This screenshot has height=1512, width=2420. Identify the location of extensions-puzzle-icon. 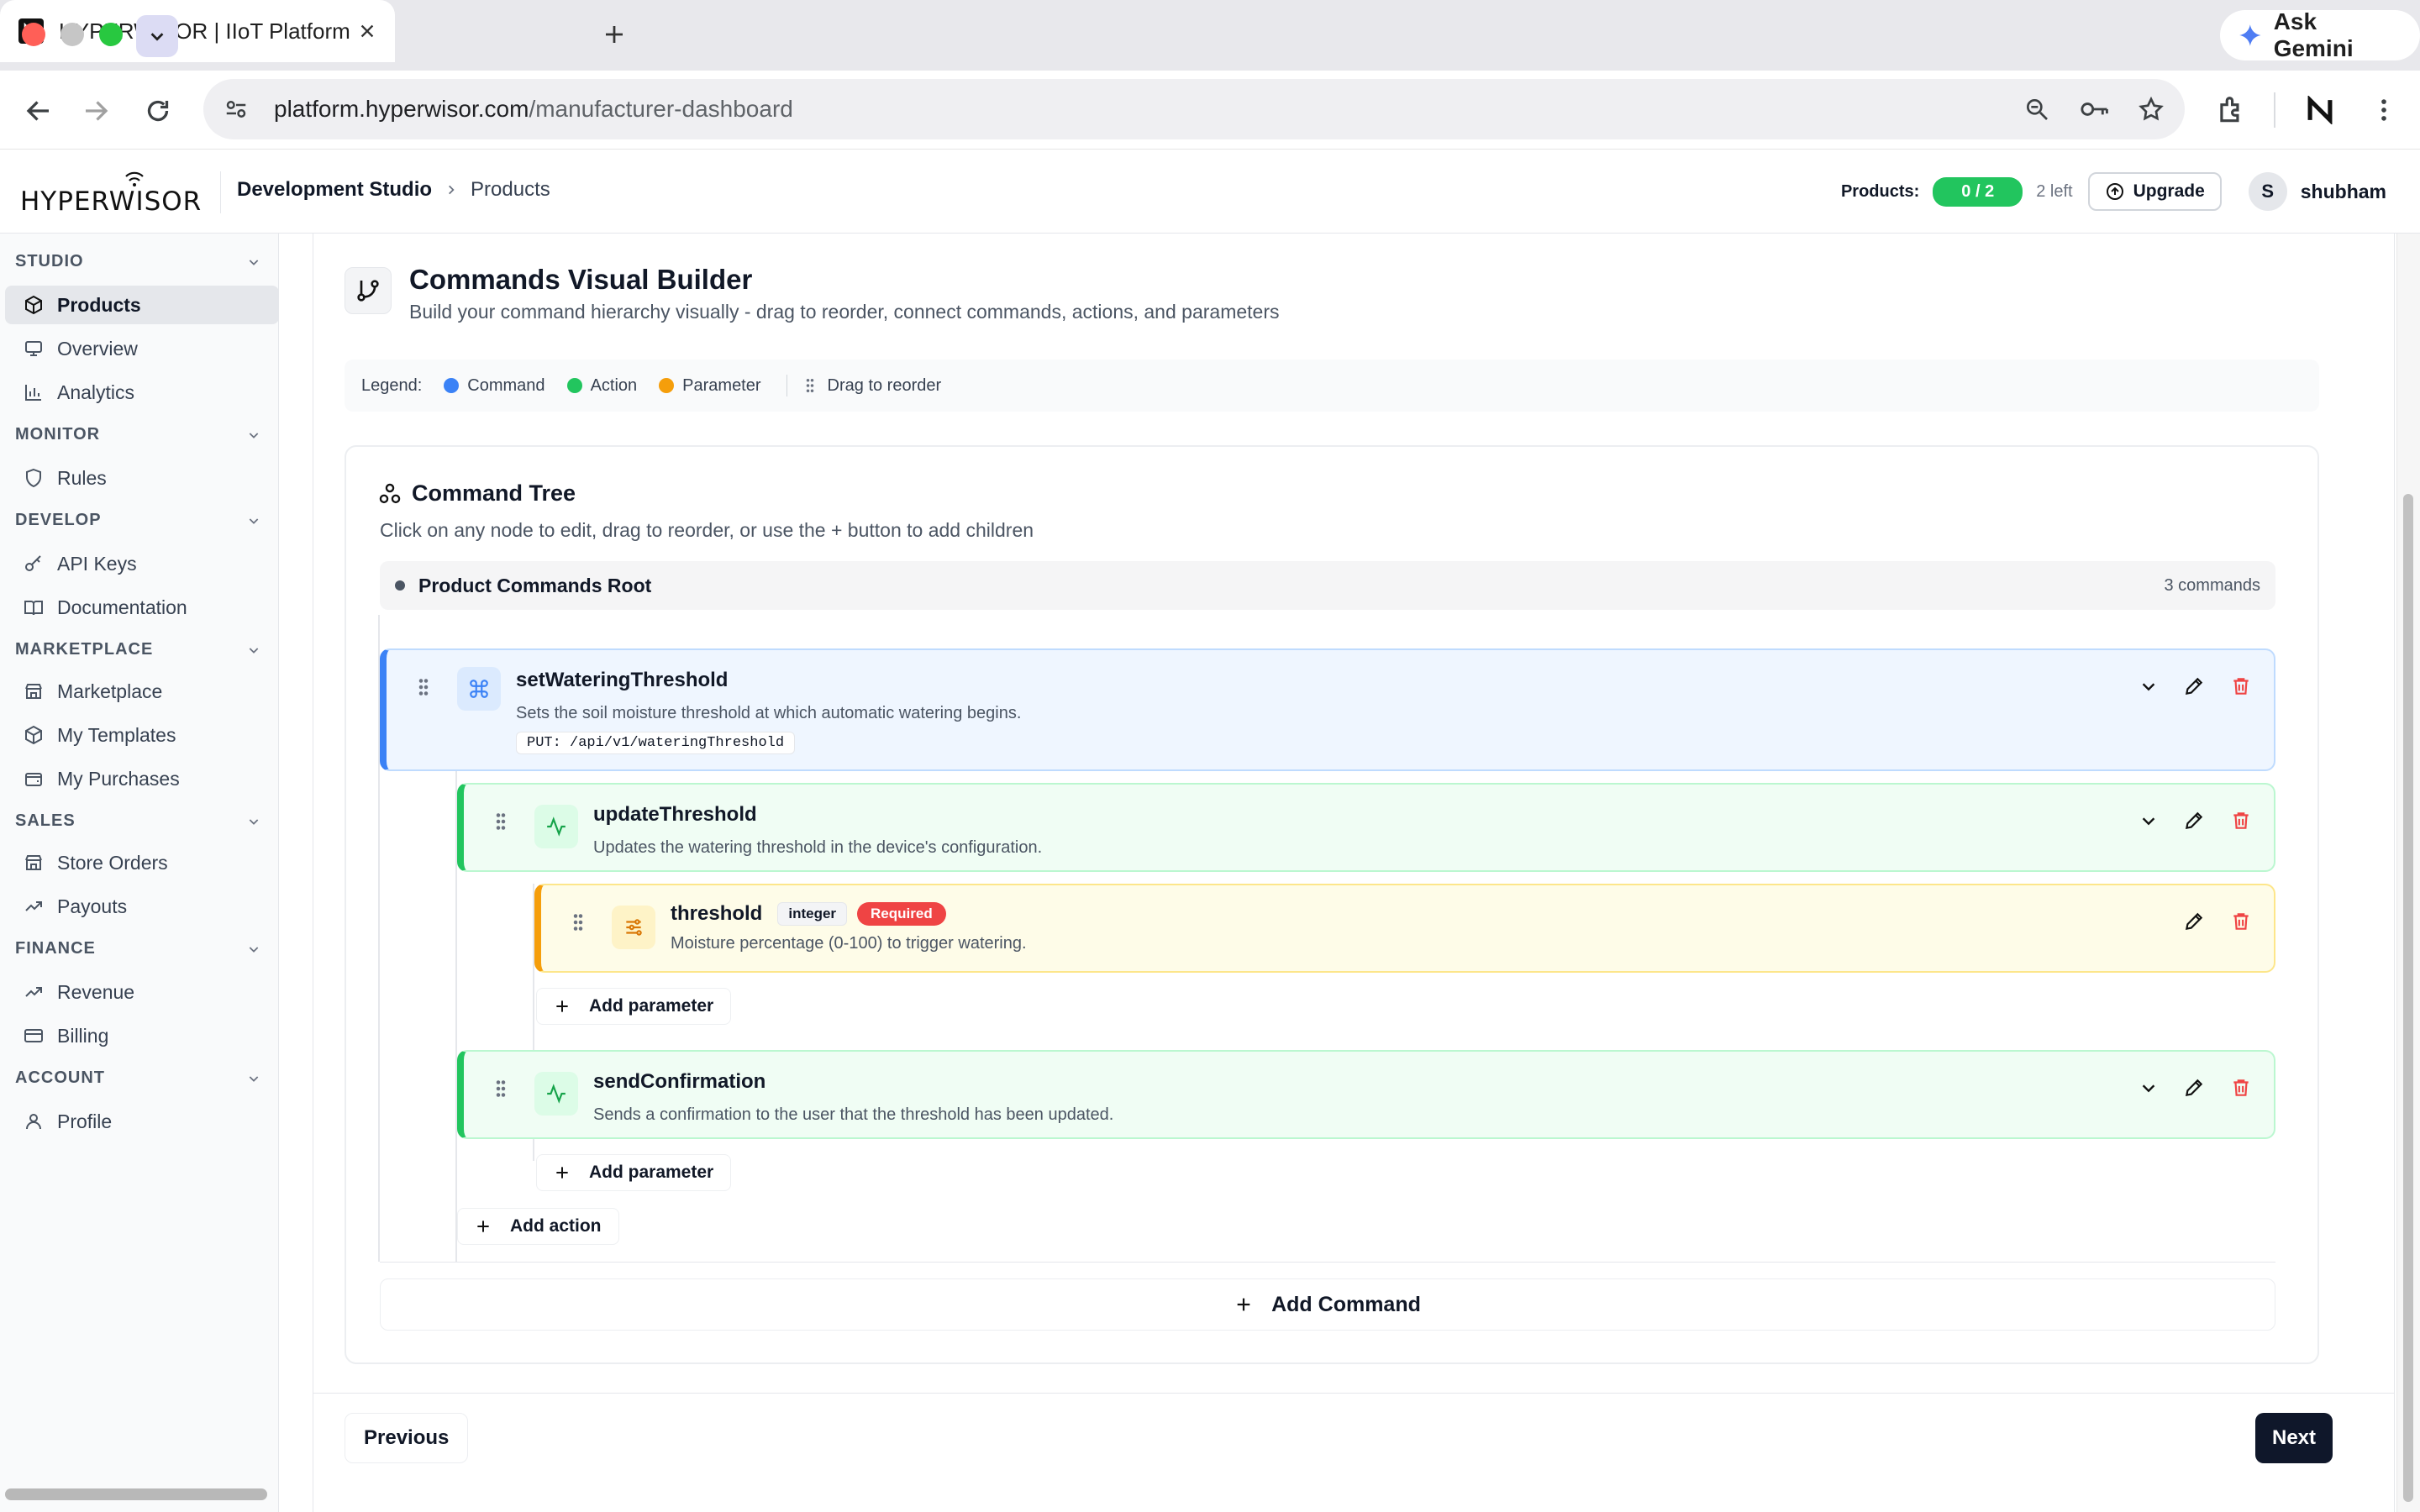
(2231, 110).